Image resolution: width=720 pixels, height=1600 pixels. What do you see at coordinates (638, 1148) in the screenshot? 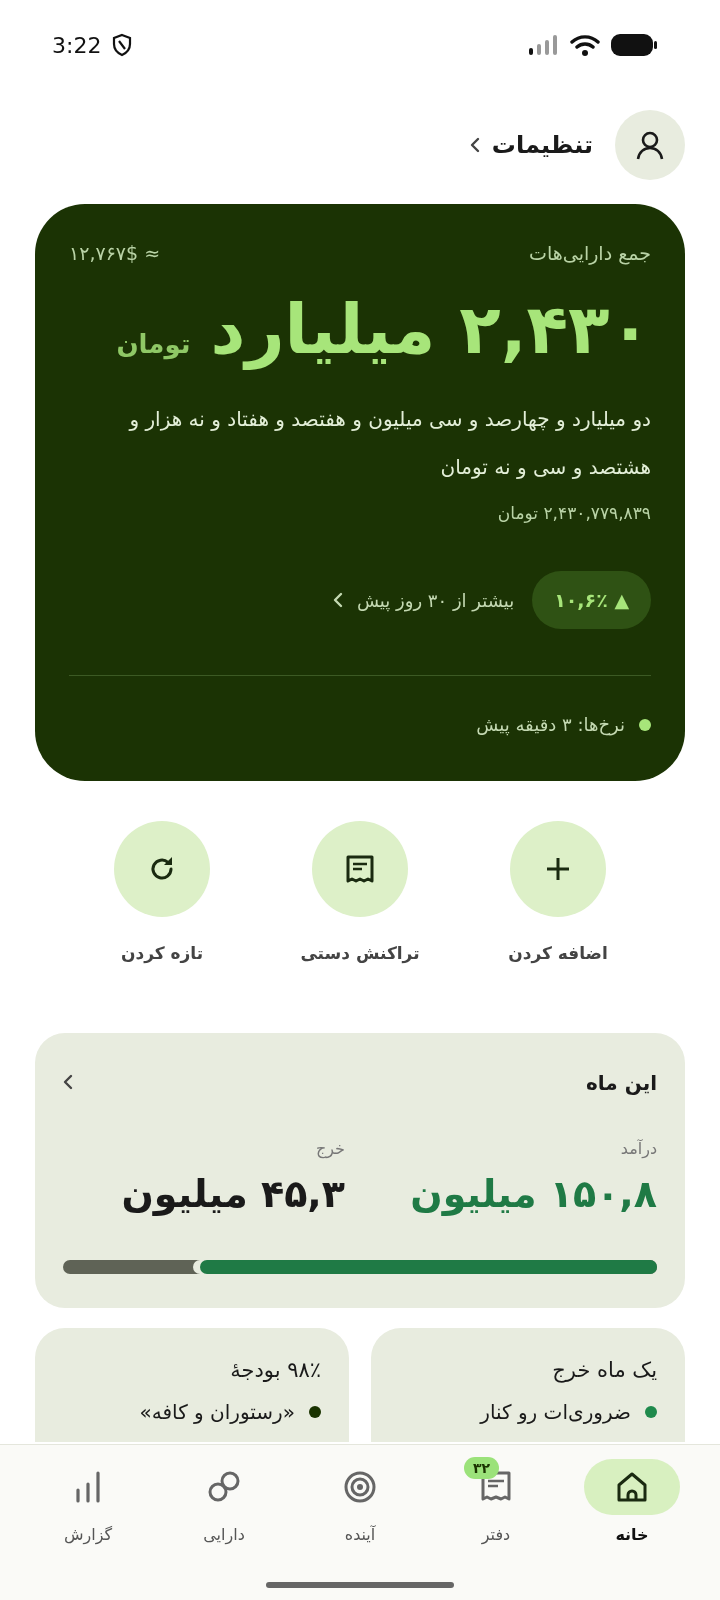
I see `income-label: درآمد` at bounding box center [638, 1148].